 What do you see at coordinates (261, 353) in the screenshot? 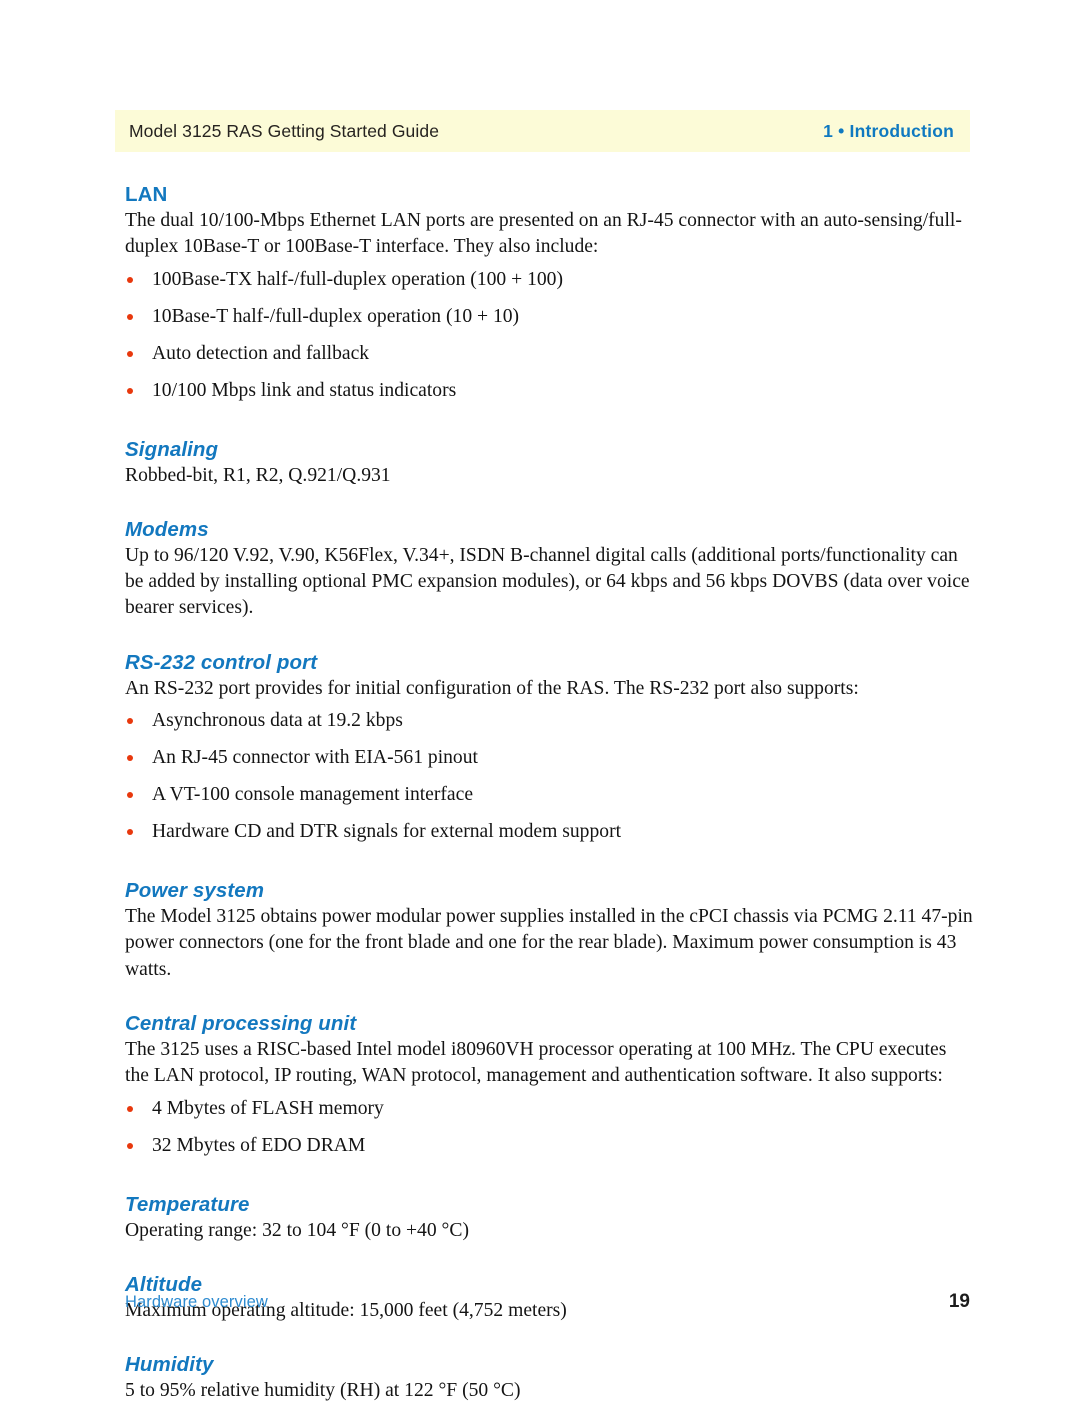
I see `list-item-label: Auto detection and fallback` at bounding box center [261, 353].